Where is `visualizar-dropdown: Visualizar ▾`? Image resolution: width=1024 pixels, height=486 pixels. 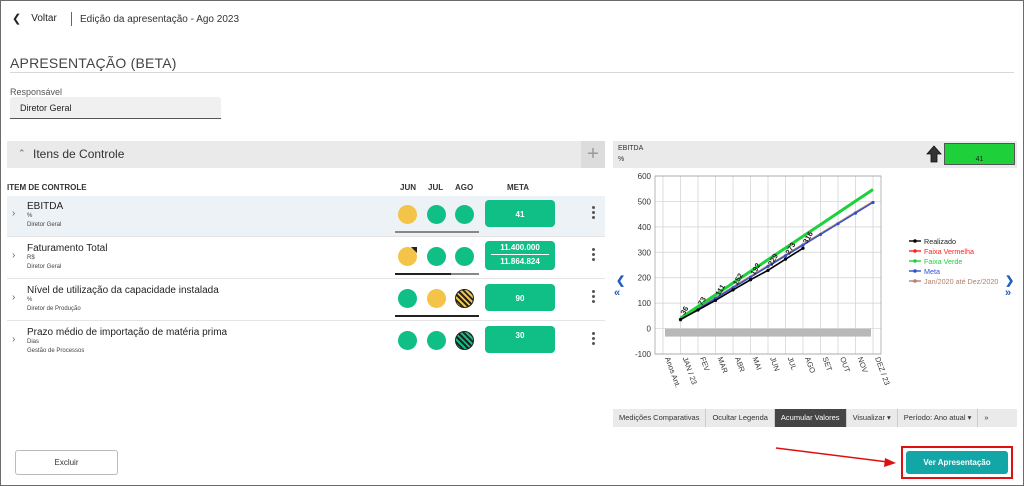
visualizar-dropdown: Visualizar ▾ is located at coordinates (872, 418).